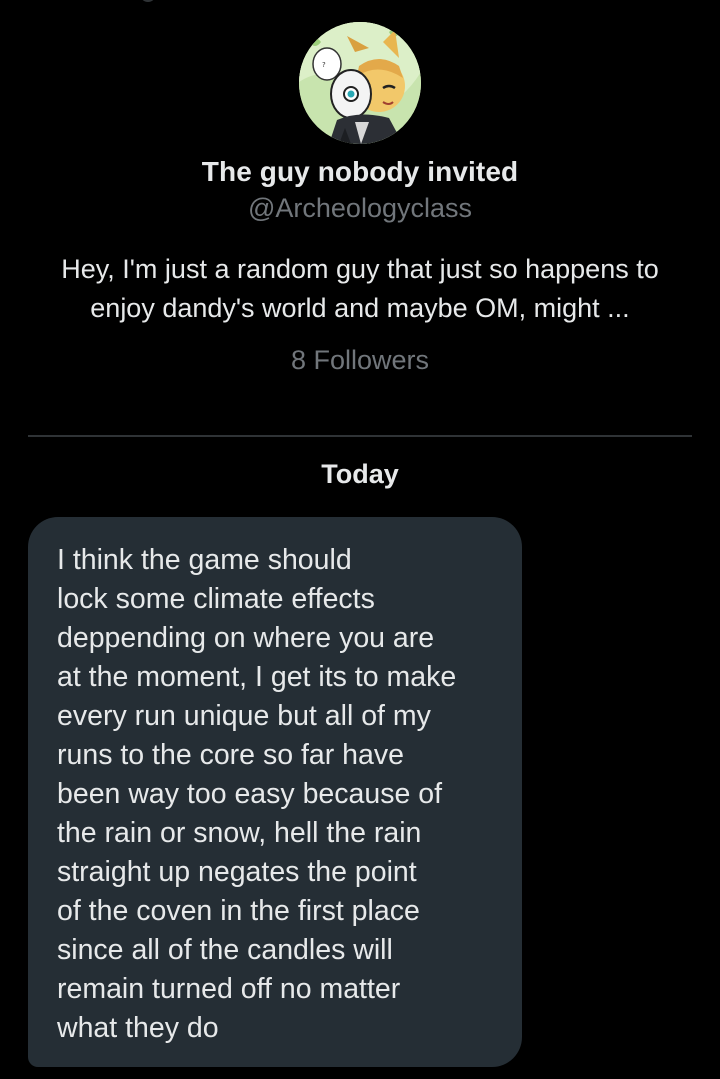 The image size is (720, 1079). Describe the element at coordinates (360, 208) in the screenshot. I see `username-handle: @Archeologyclass` at that location.